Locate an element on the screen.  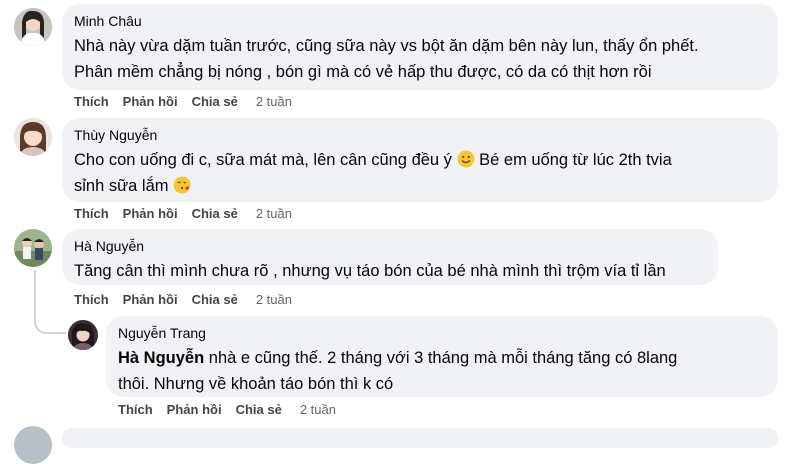
comment-author: Hà Nguyễn is located at coordinates (390, 246).